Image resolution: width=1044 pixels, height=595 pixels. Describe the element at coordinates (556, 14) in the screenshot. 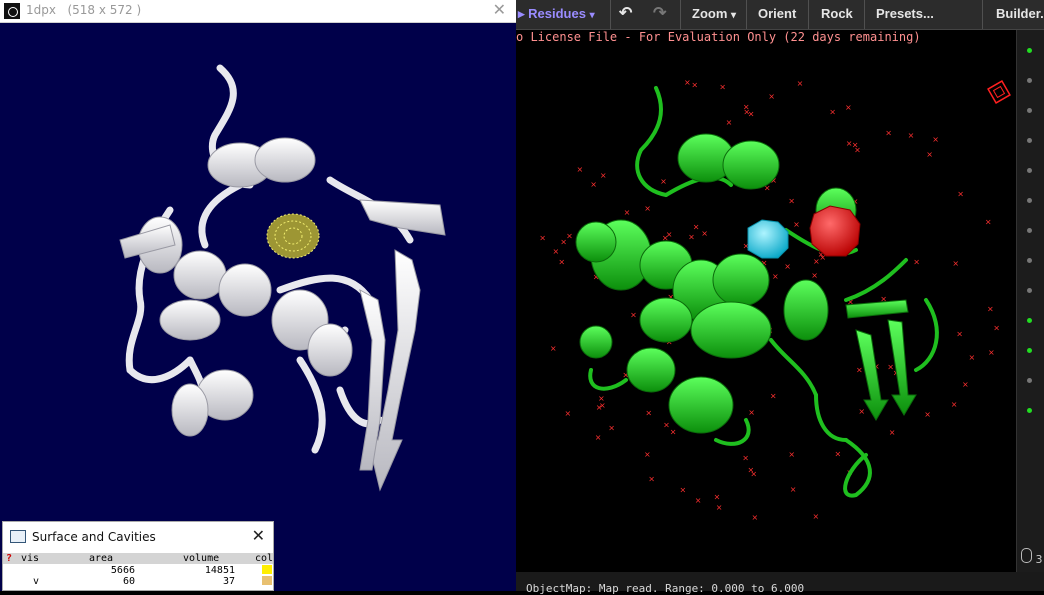

I see `residues-selector: ▸ Residues ▾` at that location.